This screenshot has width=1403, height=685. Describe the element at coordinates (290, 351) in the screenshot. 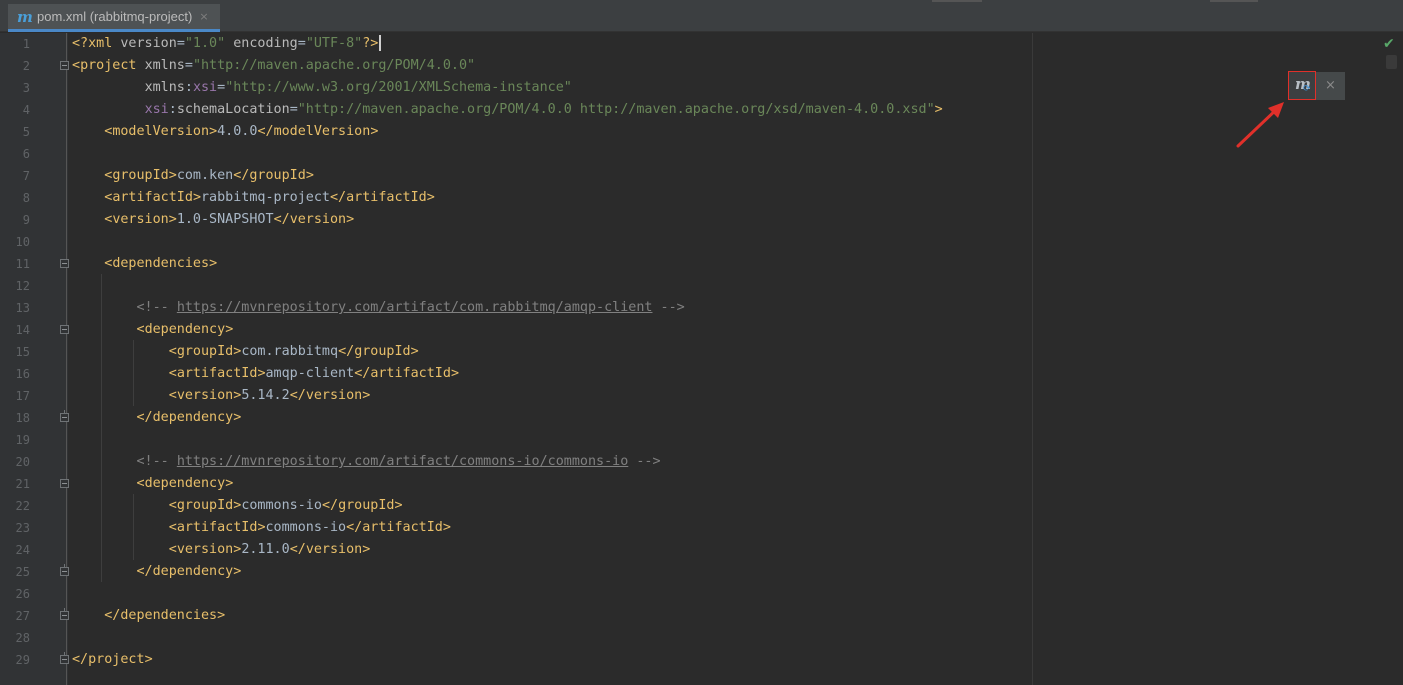

I see `code-token: com.rabbitmq` at that location.